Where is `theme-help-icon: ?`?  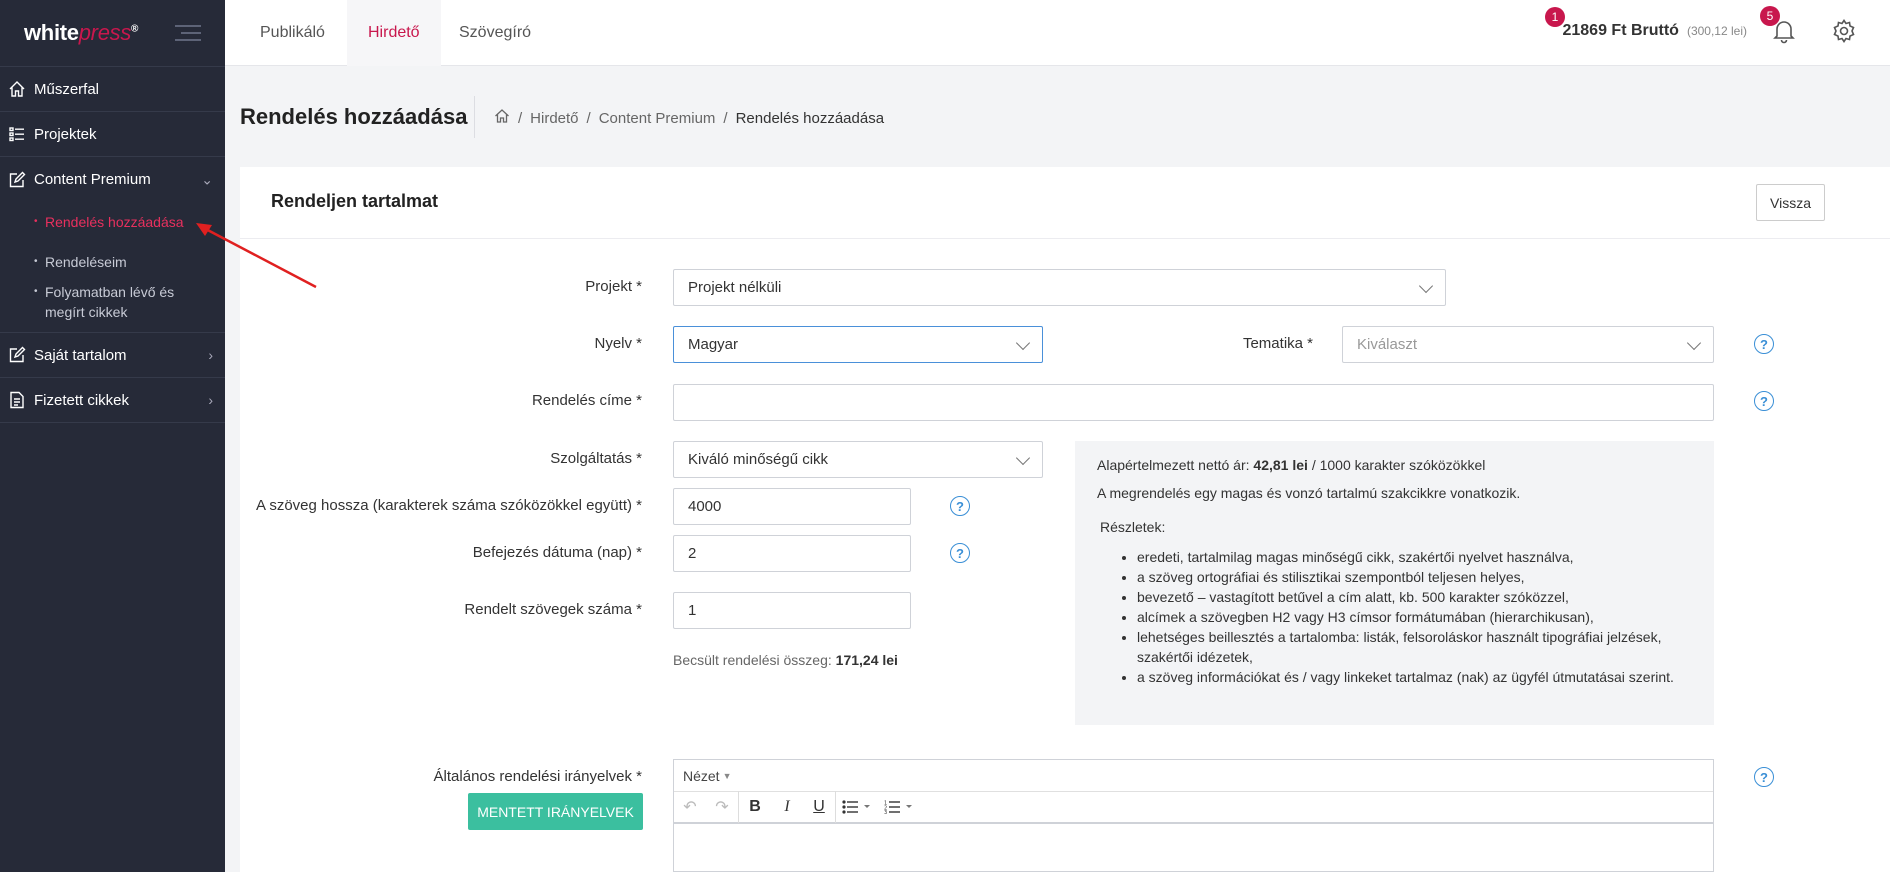 theme-help-icon: ? is located at coordinates (1764, 344).